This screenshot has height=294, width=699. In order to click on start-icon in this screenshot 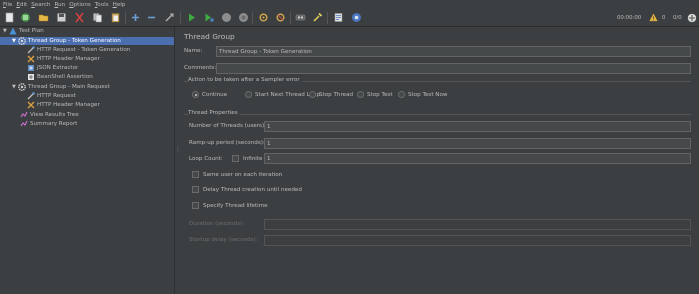, I will do `click(191, 17)`.